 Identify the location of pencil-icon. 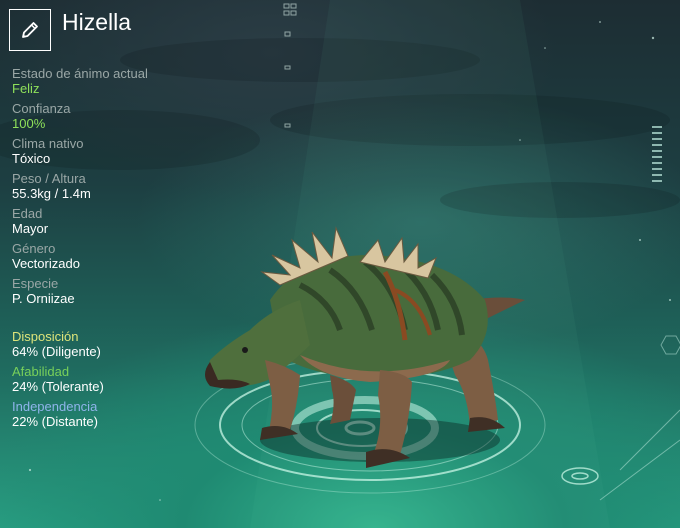
(30, 30).